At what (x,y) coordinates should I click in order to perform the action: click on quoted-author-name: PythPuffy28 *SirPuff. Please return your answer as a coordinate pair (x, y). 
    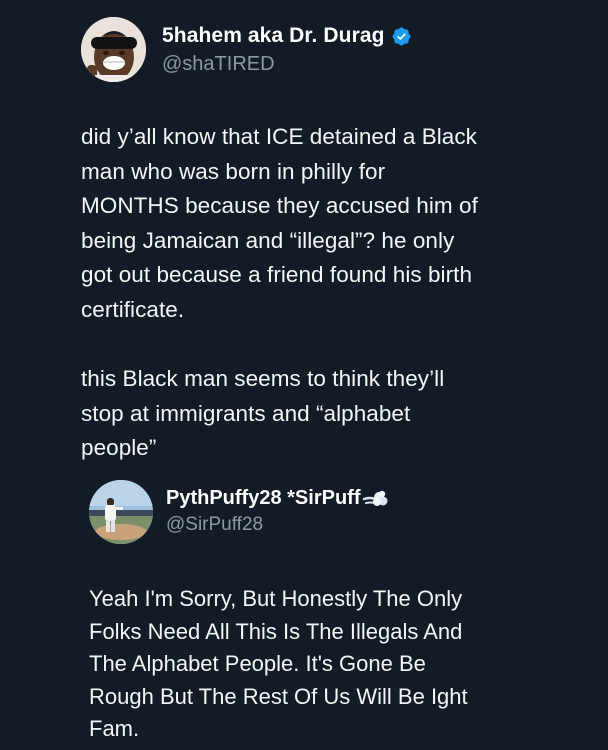
    Looking at the image, I should click on (263, 498).